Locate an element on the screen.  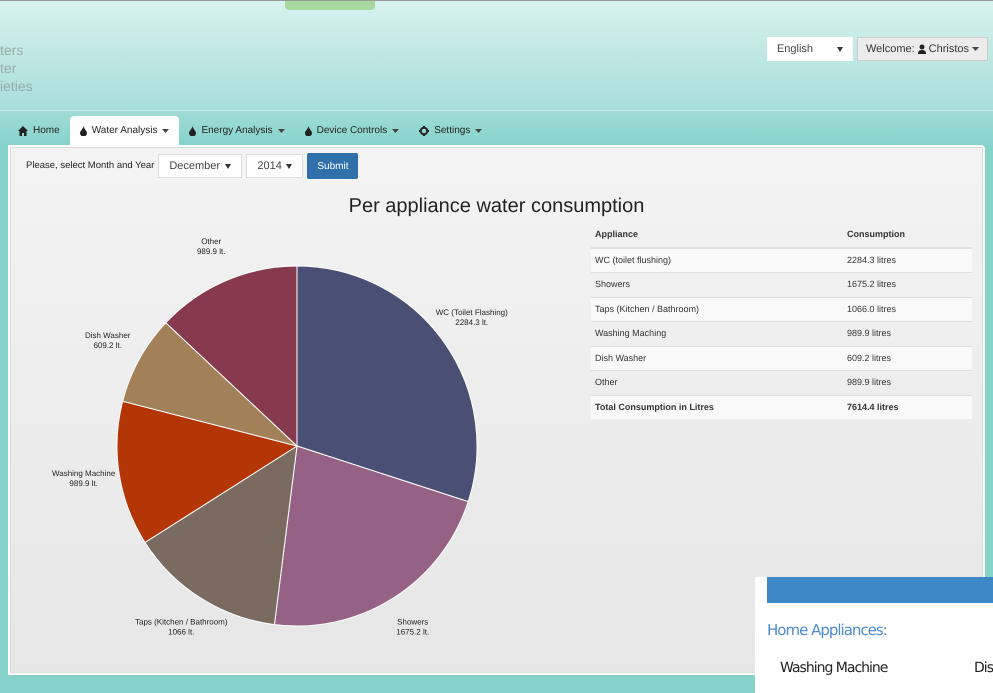
logo-text: ieties is located at coordinates (16, 86).